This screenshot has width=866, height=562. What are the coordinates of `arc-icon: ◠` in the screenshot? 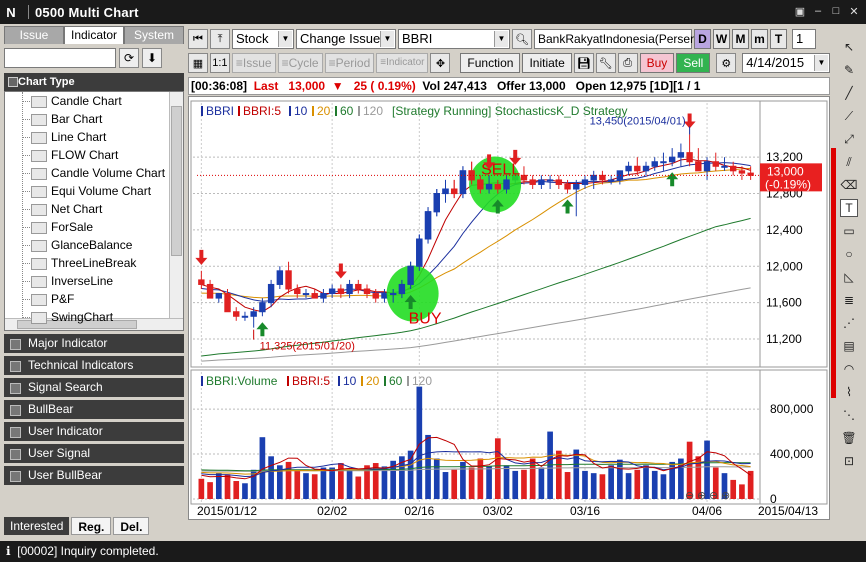 It's located at (849, 369).